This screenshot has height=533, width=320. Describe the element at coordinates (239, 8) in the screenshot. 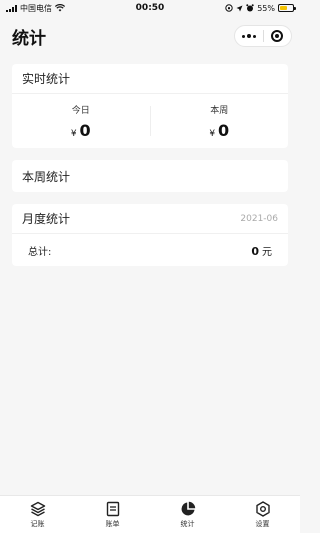

I see `location-icon` at that location.